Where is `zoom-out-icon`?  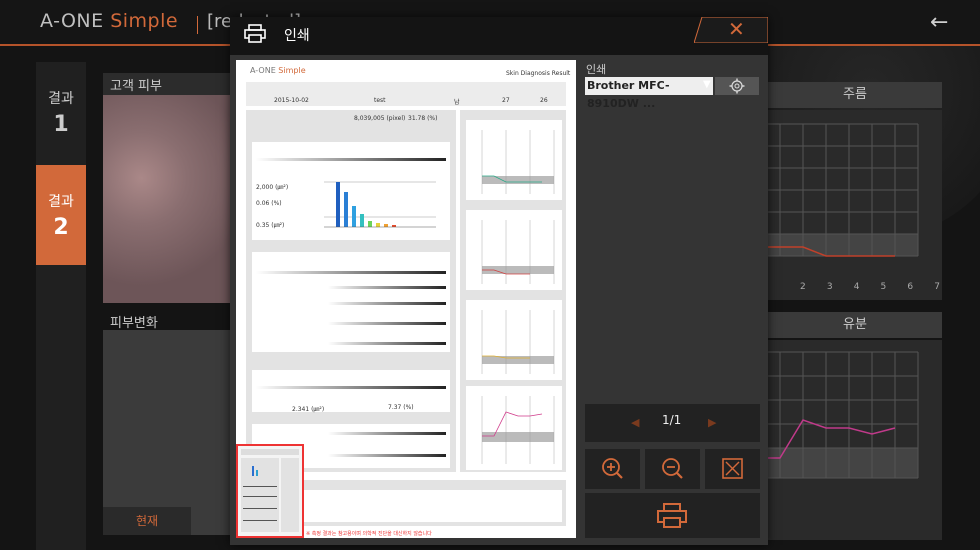
zoom-out-icon is located at coordinates (672, 468).